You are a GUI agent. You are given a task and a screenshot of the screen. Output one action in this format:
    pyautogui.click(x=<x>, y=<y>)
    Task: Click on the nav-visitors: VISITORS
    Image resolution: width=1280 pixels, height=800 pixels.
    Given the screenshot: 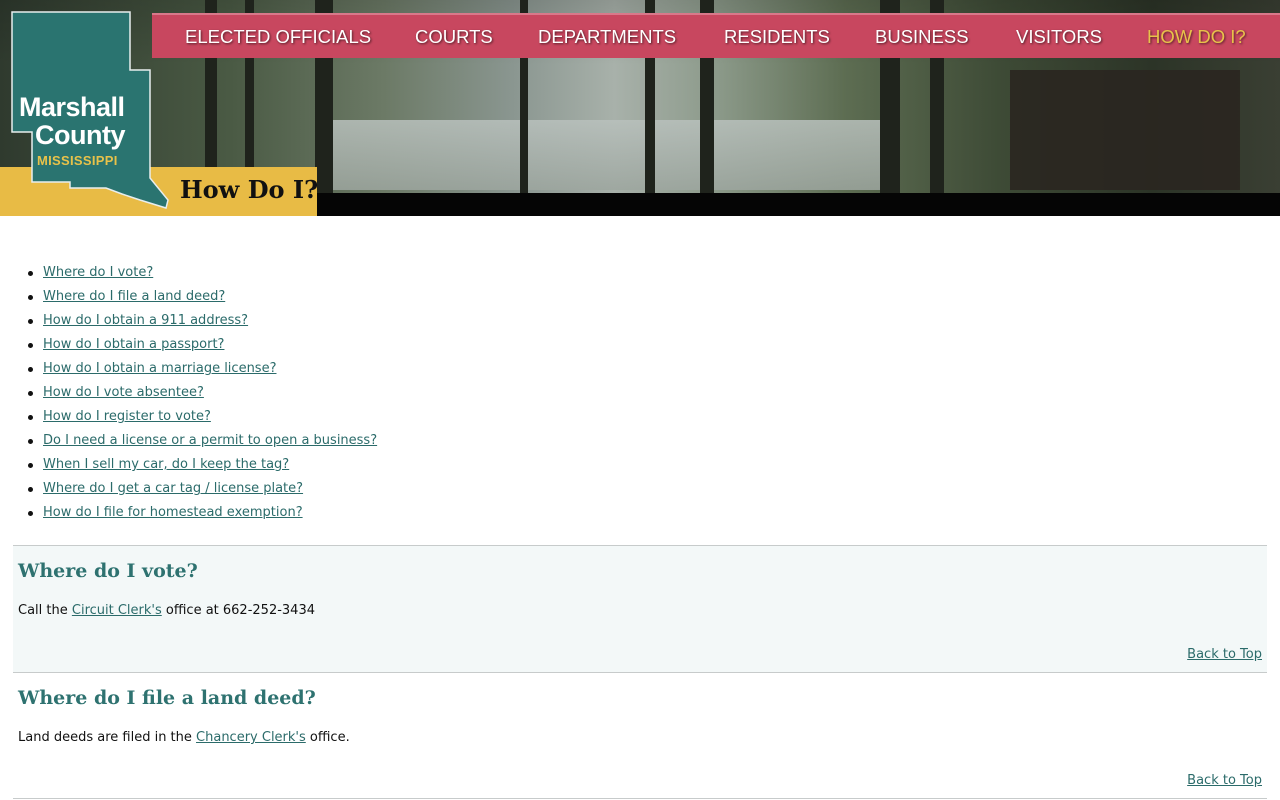 What is the action you would take?
    pyautogui.click(x=1059, y=37)
    